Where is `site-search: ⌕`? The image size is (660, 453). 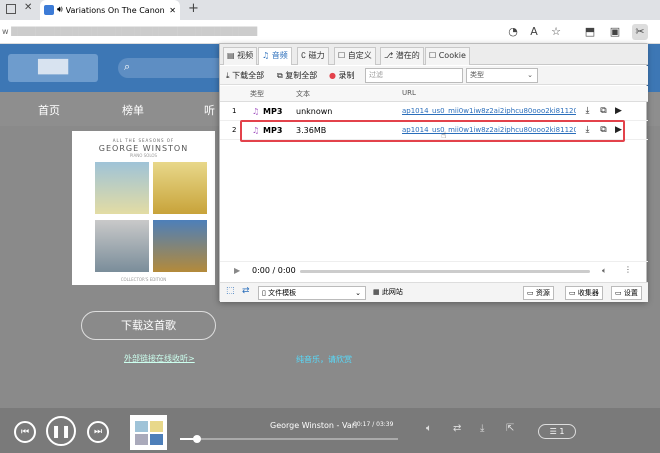 site-search: ⌕ is located at coordinates (173, 68).